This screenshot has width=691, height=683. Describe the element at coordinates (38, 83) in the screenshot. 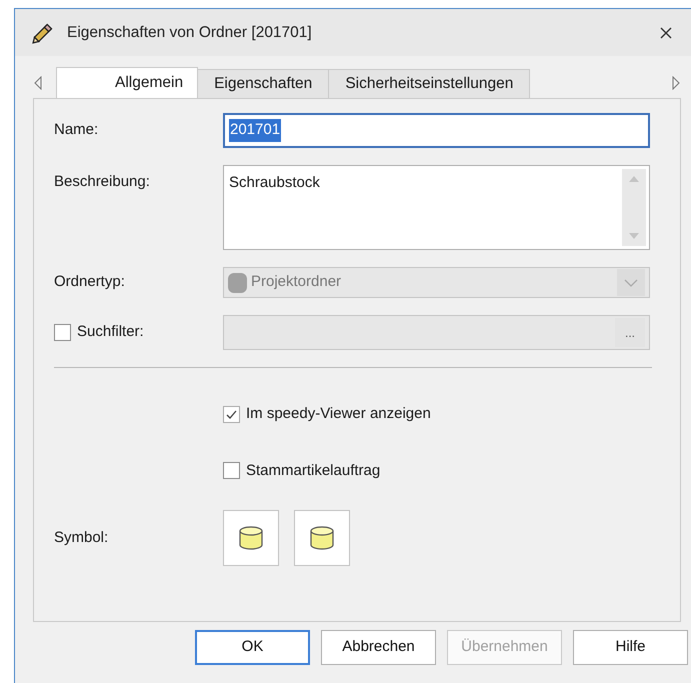

I see `tab-scroll-left-icon` at that location.